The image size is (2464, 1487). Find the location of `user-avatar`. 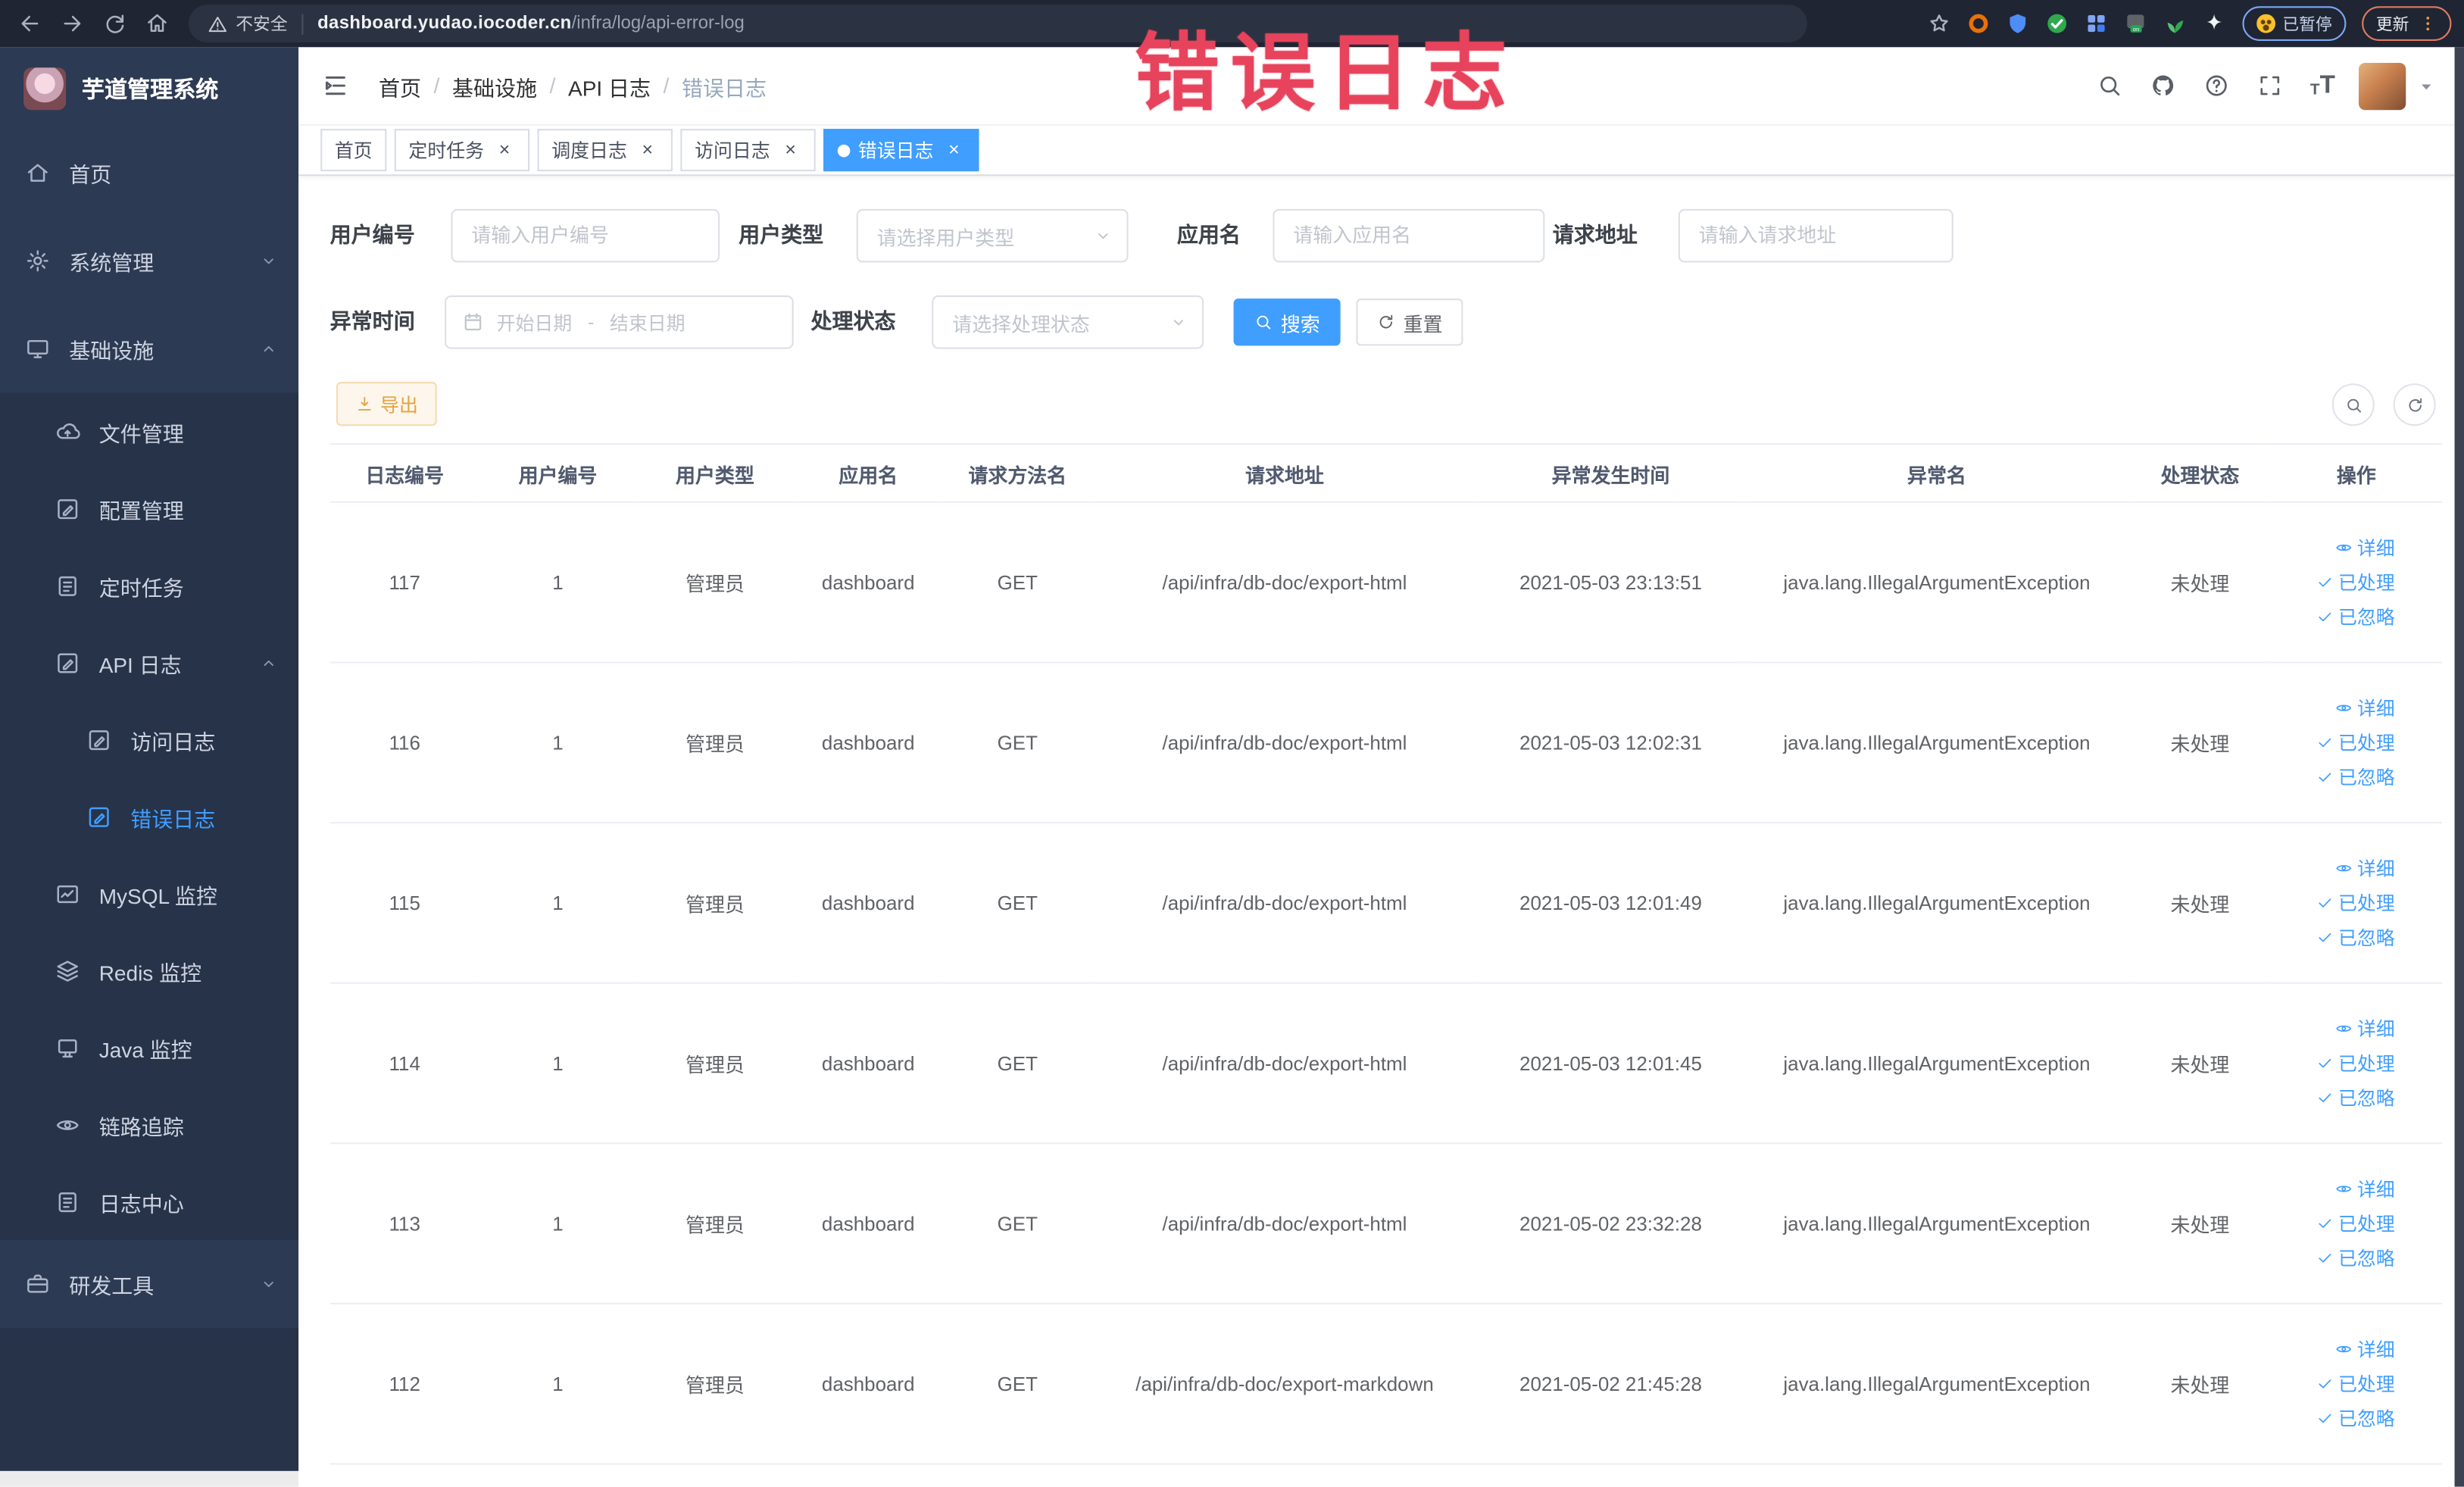

user-avatar is located at coordinates (2382, 85).